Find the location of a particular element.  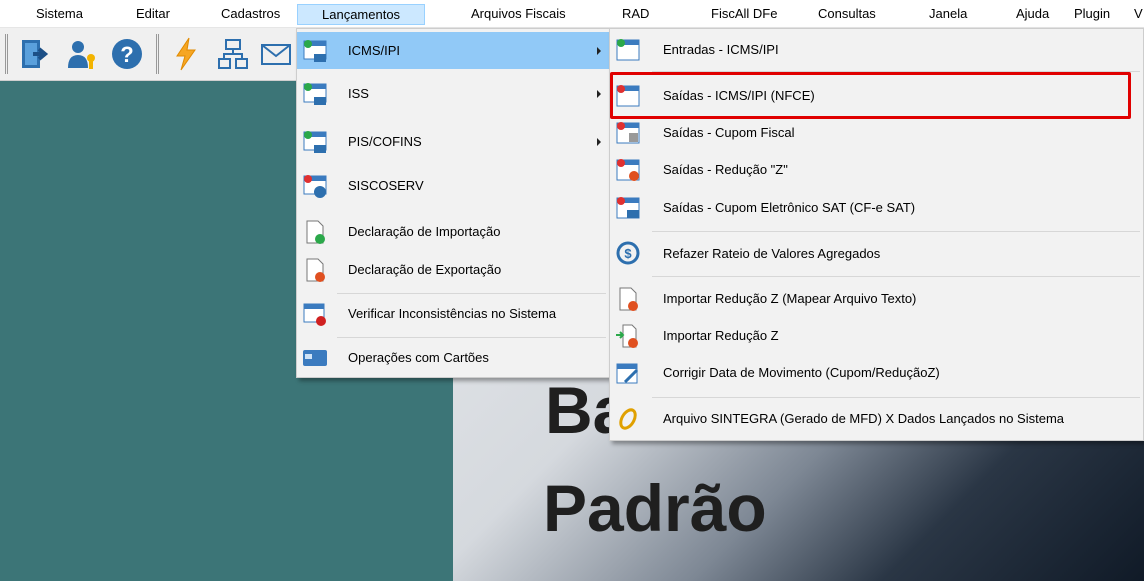

table-entry-icon is located at coordinates (628, 49).